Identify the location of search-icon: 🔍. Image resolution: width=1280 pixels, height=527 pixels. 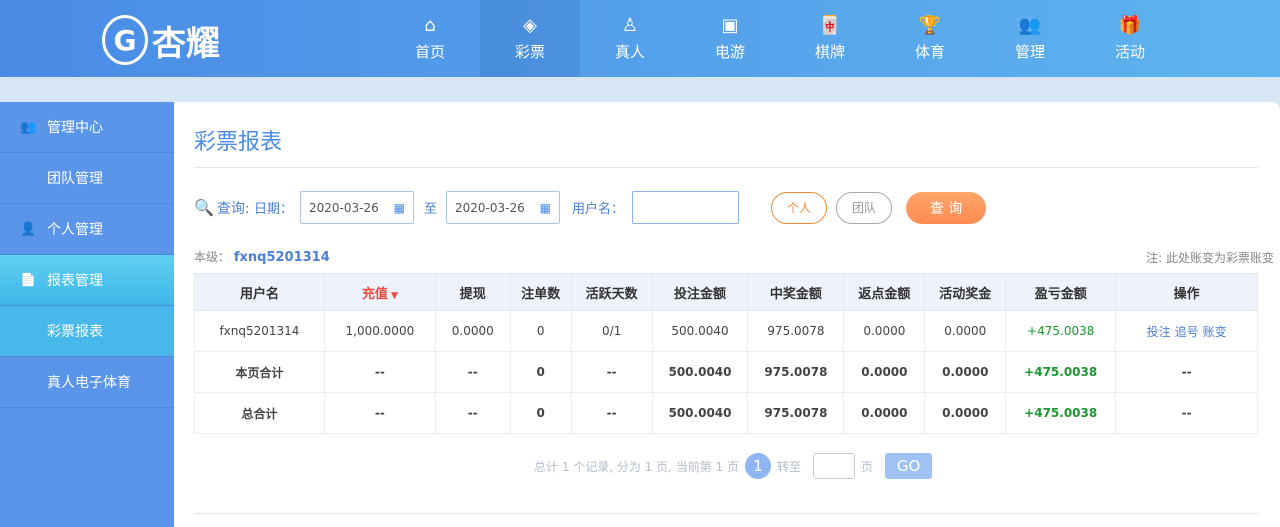
(204, 207).